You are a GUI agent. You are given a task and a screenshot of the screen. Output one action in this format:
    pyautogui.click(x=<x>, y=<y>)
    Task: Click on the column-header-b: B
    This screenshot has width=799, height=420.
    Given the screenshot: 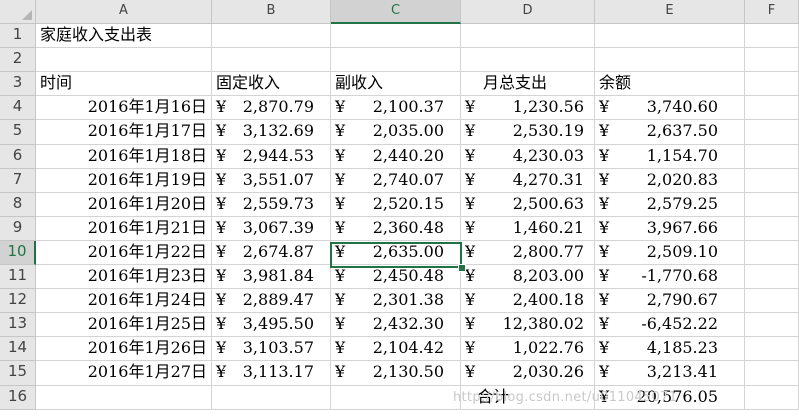 What is the action you would take?
    pyautogui.click(x=271, y=12)
    